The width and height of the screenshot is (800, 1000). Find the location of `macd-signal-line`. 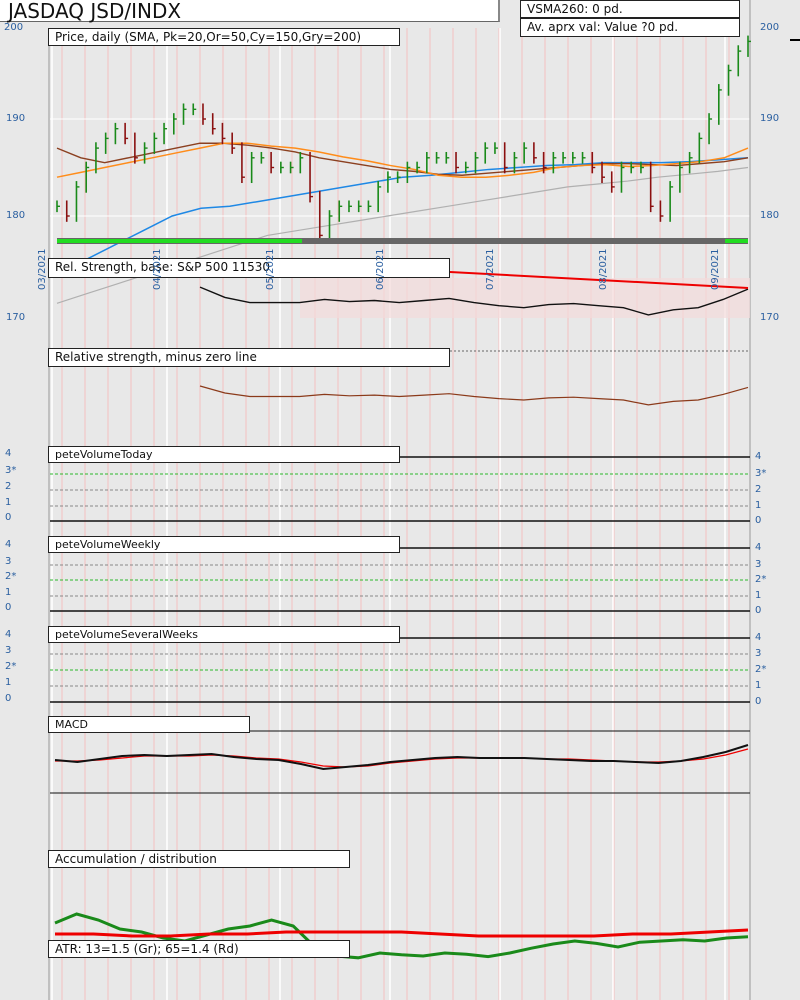

macd-signal-line is located at coordinates (402, 758).